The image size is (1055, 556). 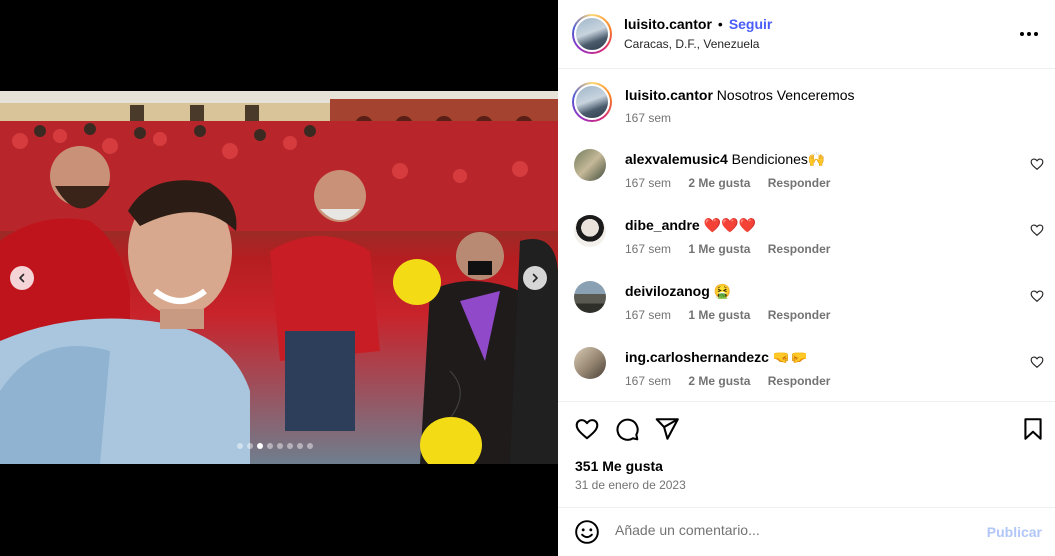 I want to click on comment-text-line: deivilozanog 🤮, so click(x=678, y=291).